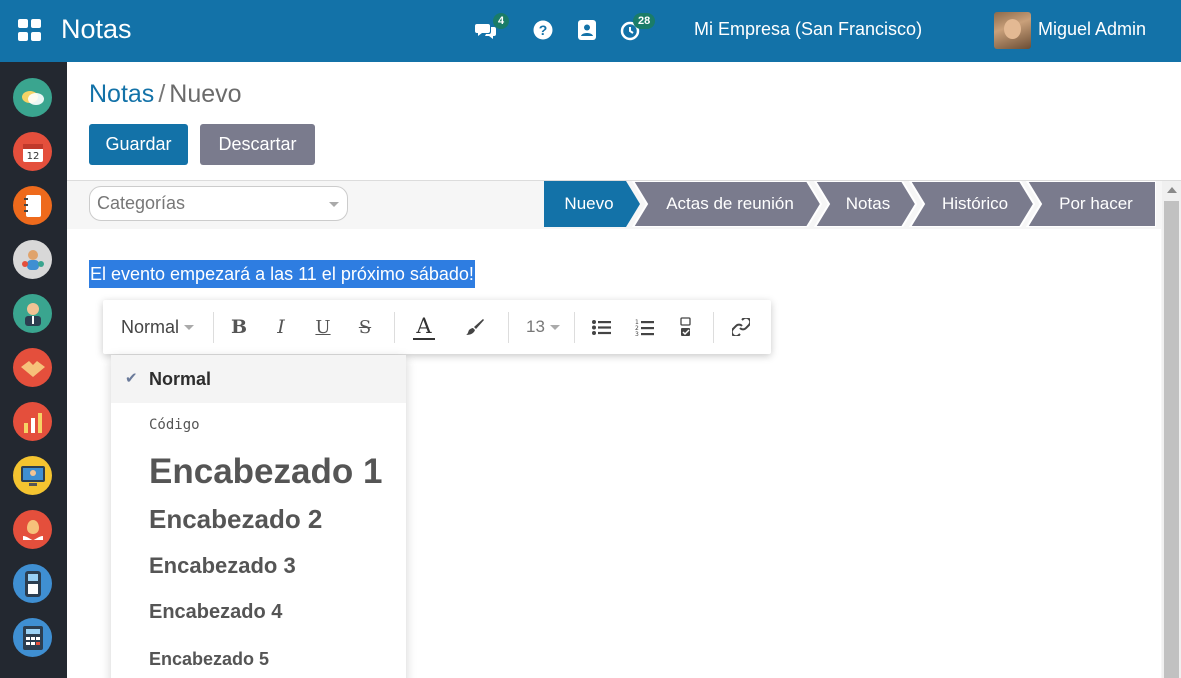 Image resolution: width=1181 pixels, height=678 pixels. What do you see at coordinates (205, 94) in the screenshot?
I see `breadcrumb-current: Nuevo` at bounding box center [205, 94].